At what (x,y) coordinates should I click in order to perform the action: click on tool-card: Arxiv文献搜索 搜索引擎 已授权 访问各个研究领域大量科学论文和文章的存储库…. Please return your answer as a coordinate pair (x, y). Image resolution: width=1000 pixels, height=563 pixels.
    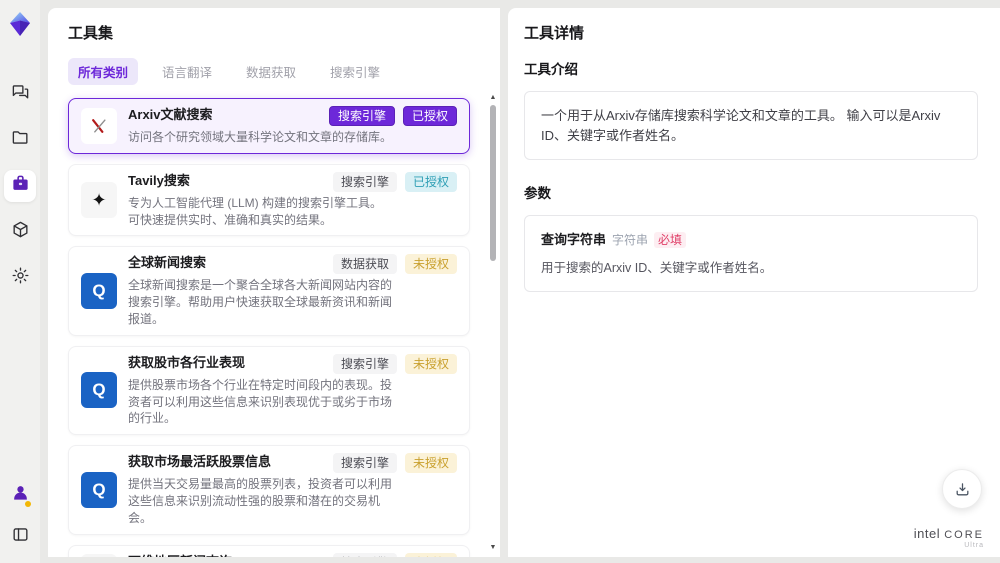
    Looking at the image, I should click on (269, 126).